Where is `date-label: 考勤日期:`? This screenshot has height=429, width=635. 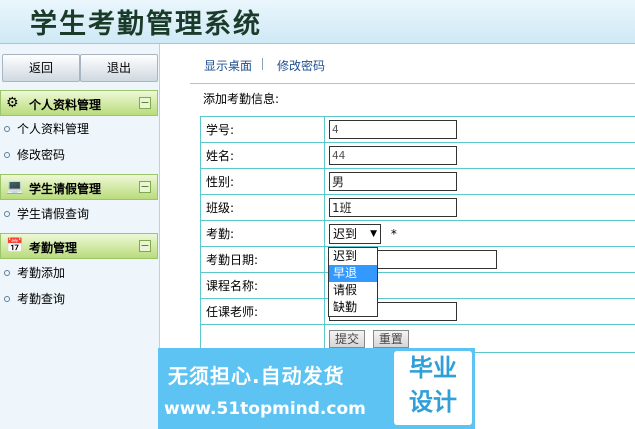 date-label: 考勤日期: is located at coordinates (262, 259).